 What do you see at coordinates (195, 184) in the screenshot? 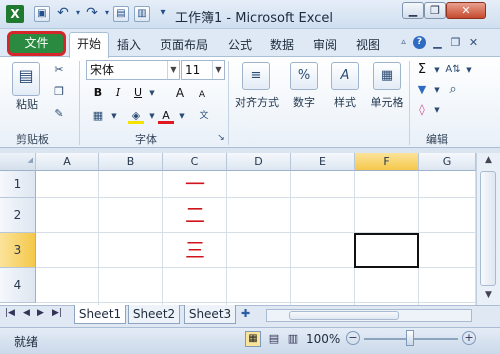
I see `cell-c1: 一` at bounding box center [195, 184].